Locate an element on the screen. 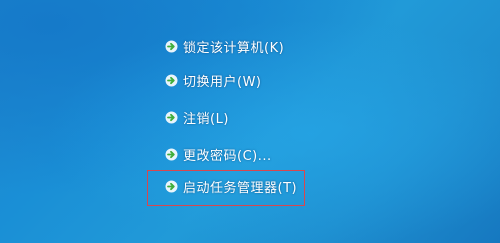  switch-user-option: 切换用户(W) is located at coordinates (213, 80).